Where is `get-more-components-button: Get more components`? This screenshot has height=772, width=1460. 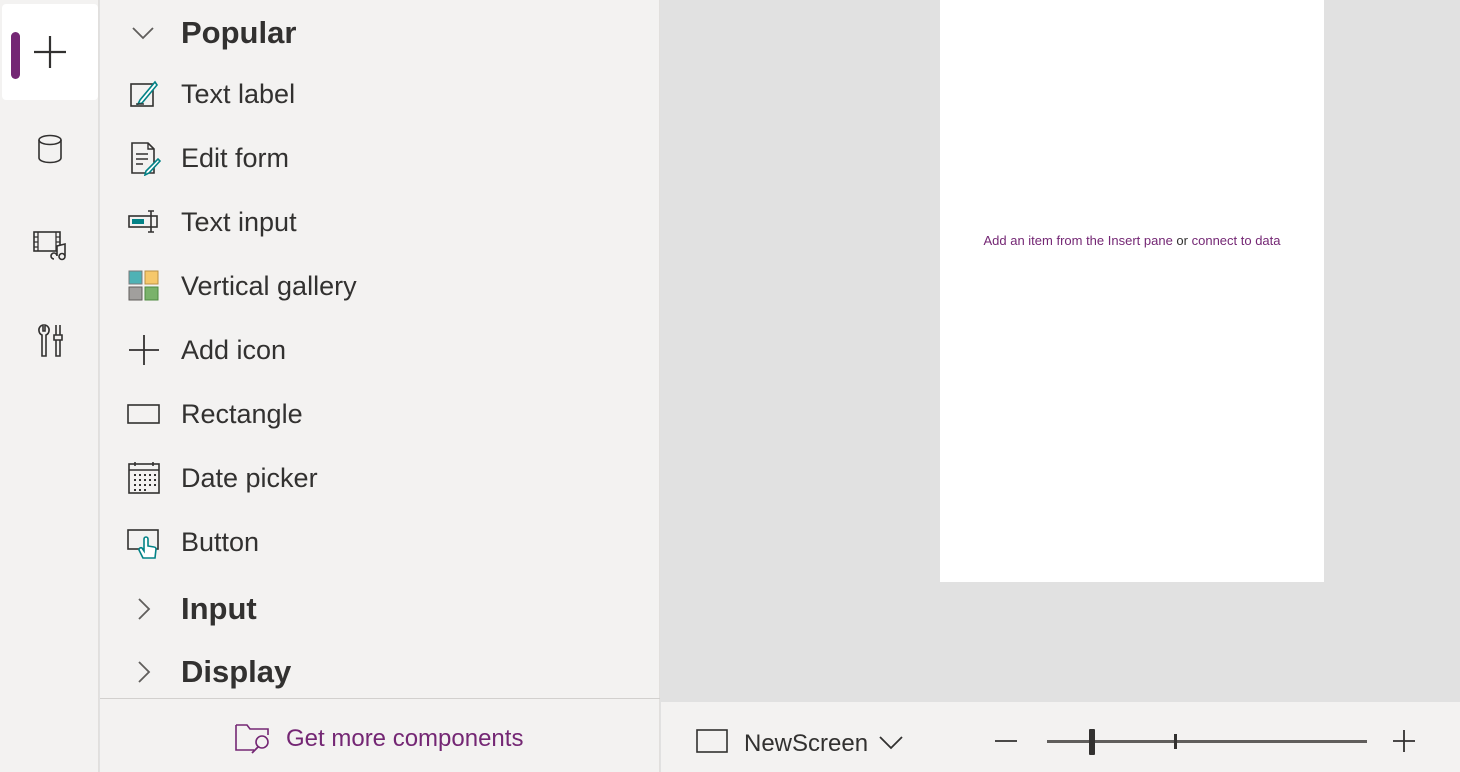
get-more-components-button: Get more components is located at coordinates (380, 735).